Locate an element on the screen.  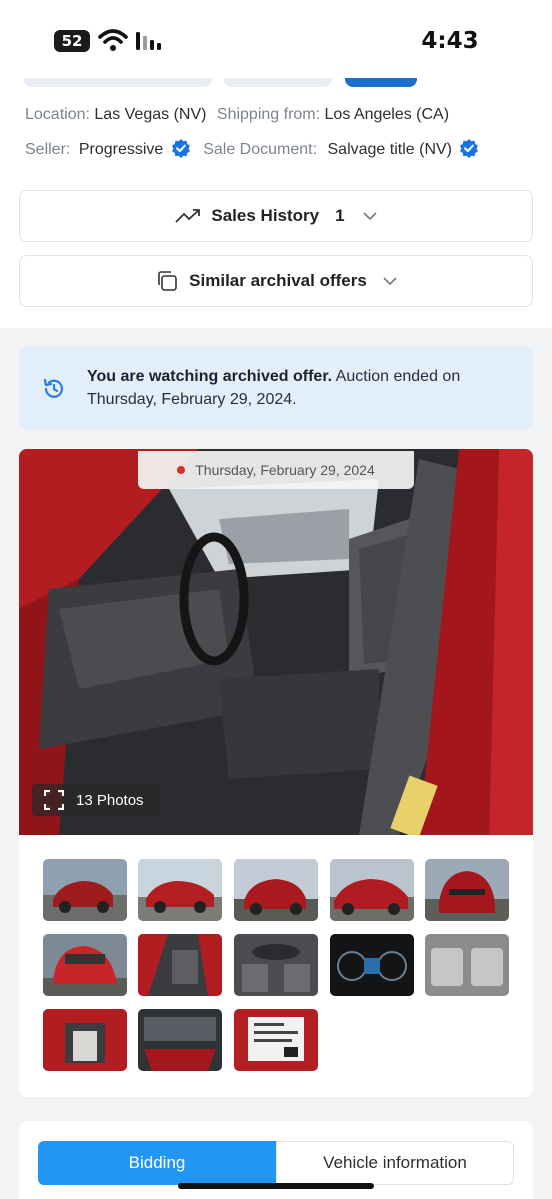
trend-up-icon is located at coordinates (188, 216).